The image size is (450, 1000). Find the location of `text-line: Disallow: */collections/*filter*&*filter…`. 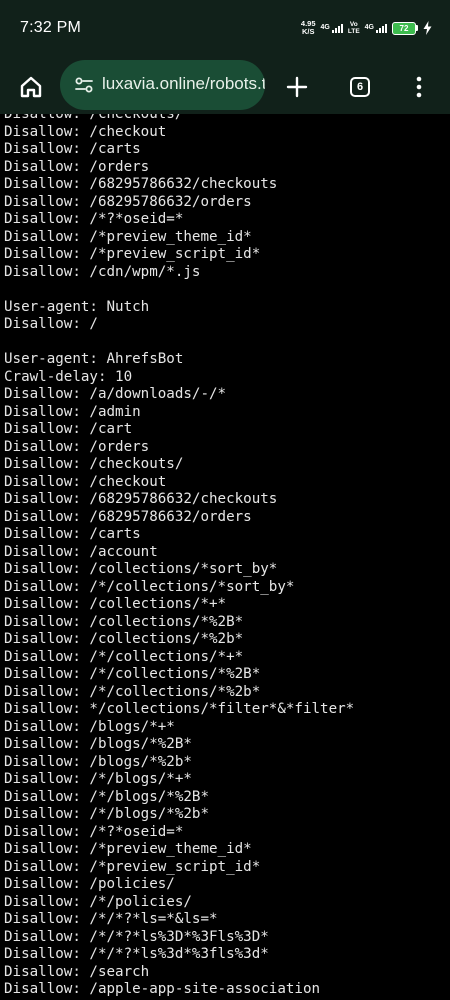

text-line: Disallow: */collections/*filter*&*filter… is located at coordinates (179, 709).